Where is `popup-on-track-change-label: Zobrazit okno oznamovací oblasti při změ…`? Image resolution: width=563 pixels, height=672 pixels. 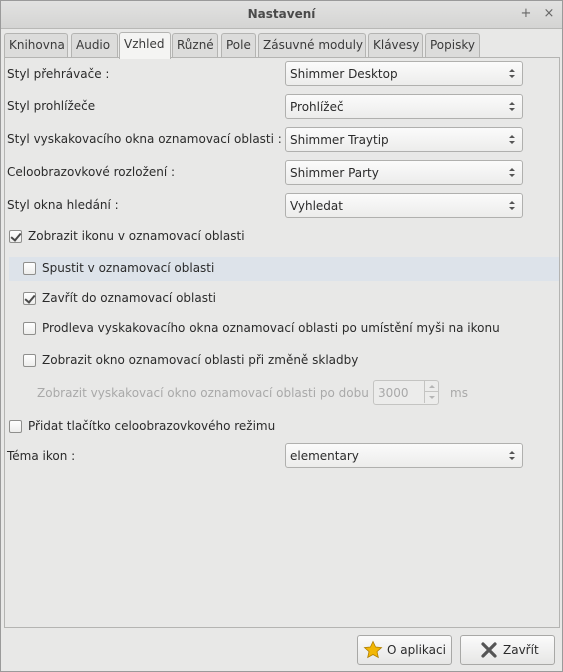 popup-on-track-change-label: Zobrazit okno oznamovací oblasti při změ… is located at coordinates (200, 360).